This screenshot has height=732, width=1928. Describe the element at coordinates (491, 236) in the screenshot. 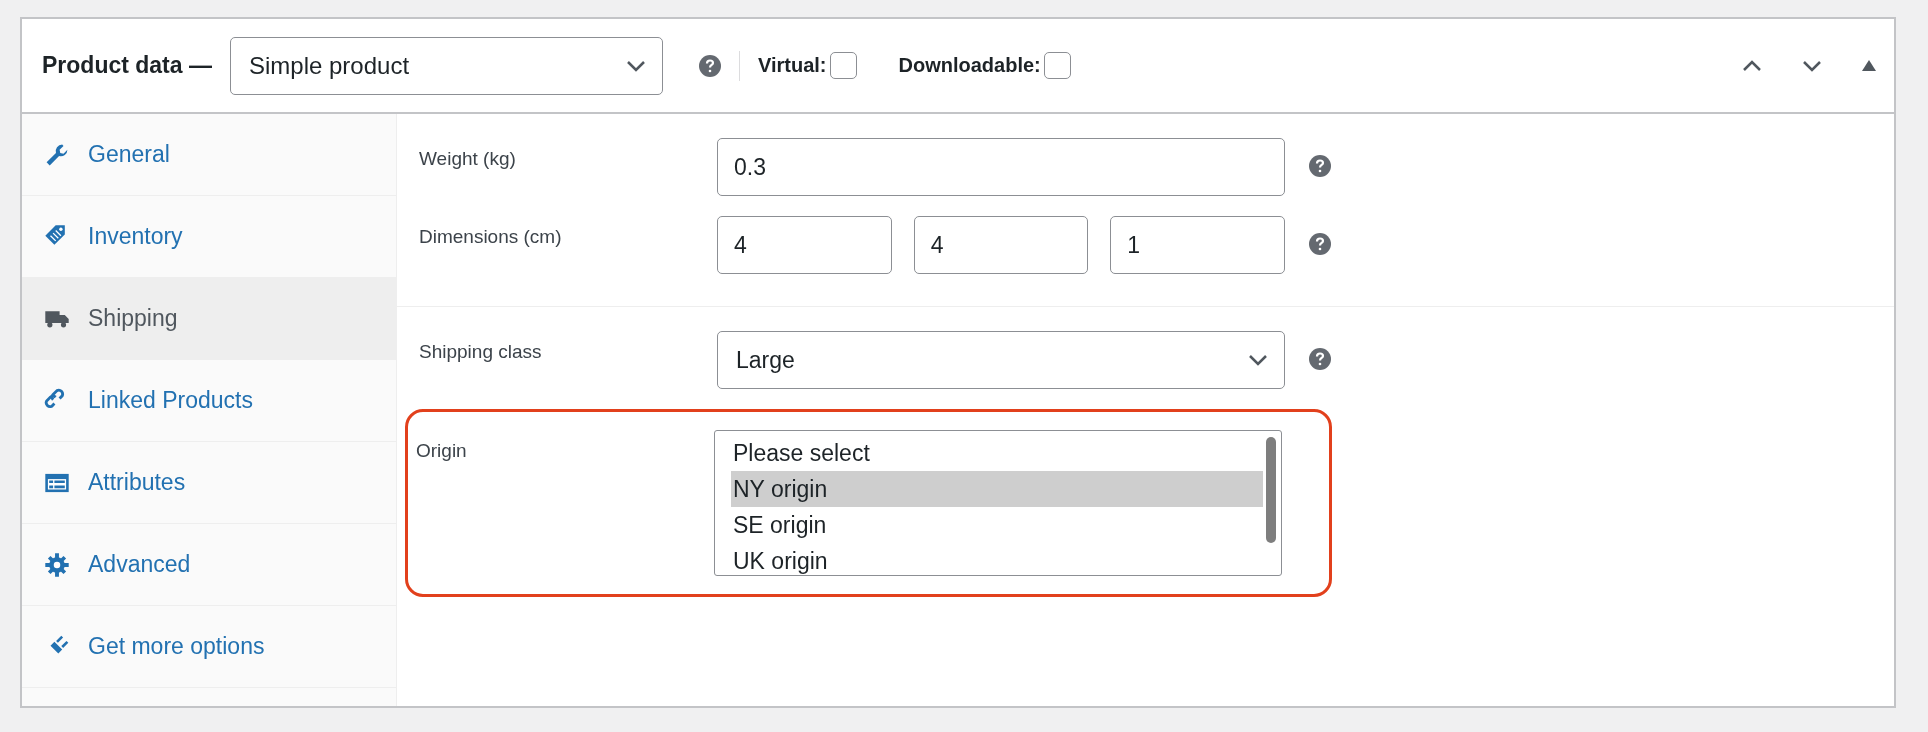

I see `field-label: Dimensions (cm)` at that location.